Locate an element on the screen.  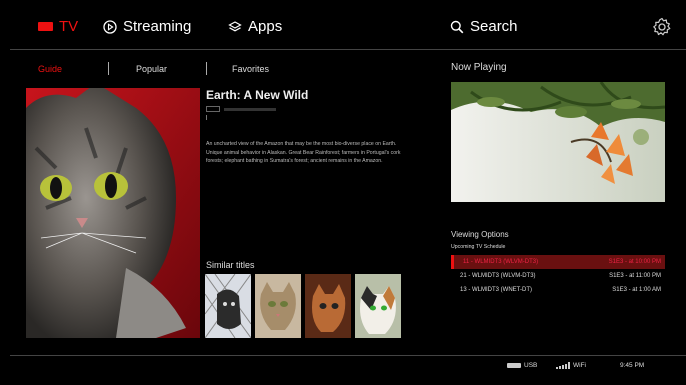
usb-label: USB is located at coordinates (531, 365).